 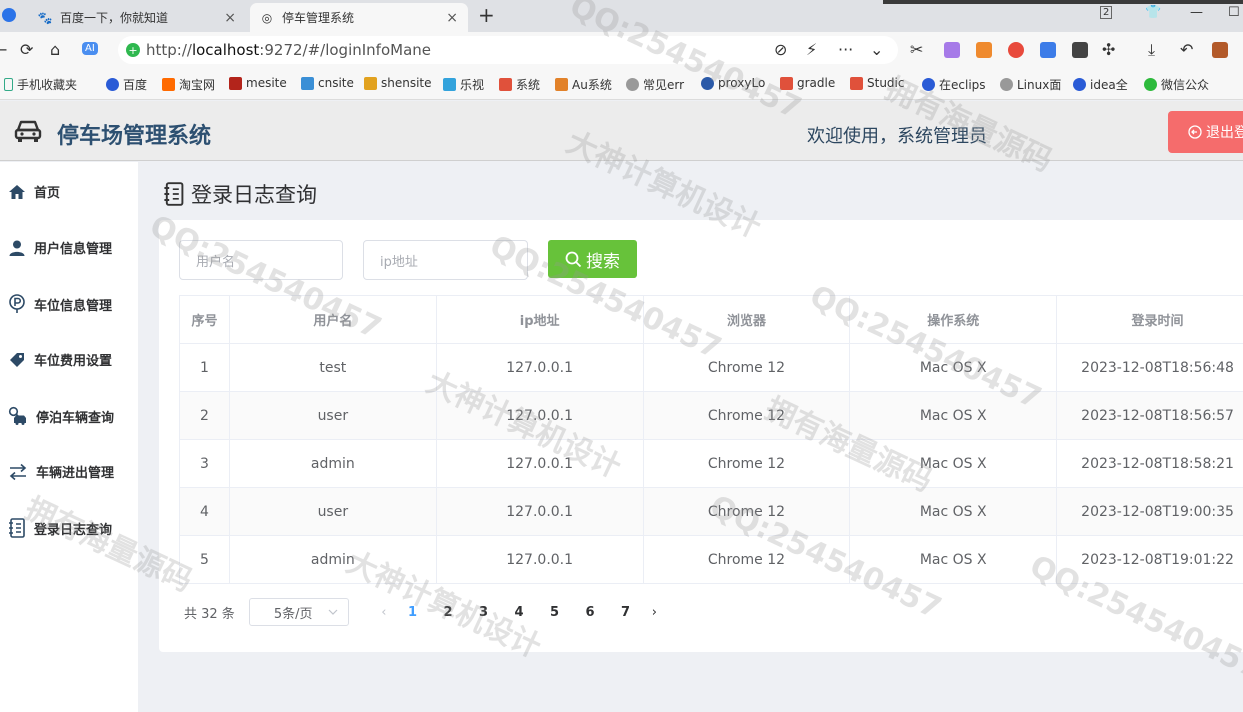 I want to click on sidebar-item-users: 用户信息管理, so click(x=60, y=247).